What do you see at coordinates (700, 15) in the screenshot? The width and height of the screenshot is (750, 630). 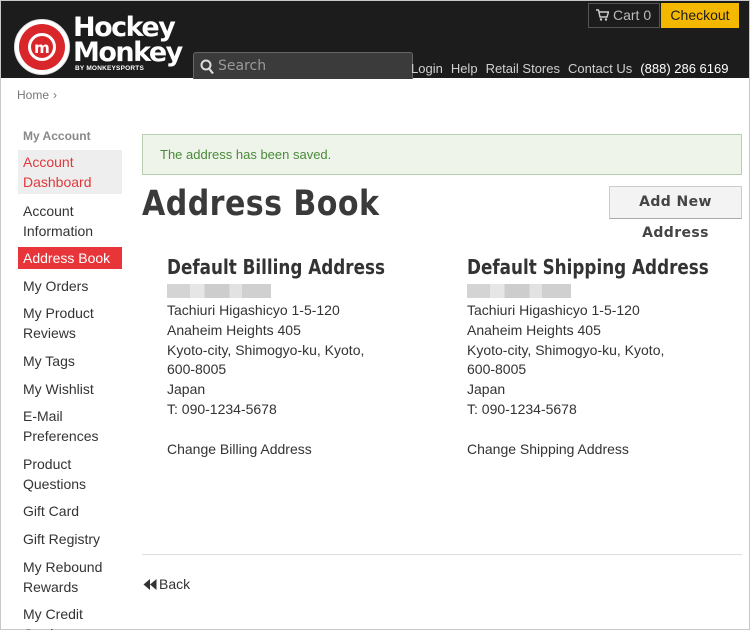 I see `checkout-button: Checkout` at bounding box center [700, 15].